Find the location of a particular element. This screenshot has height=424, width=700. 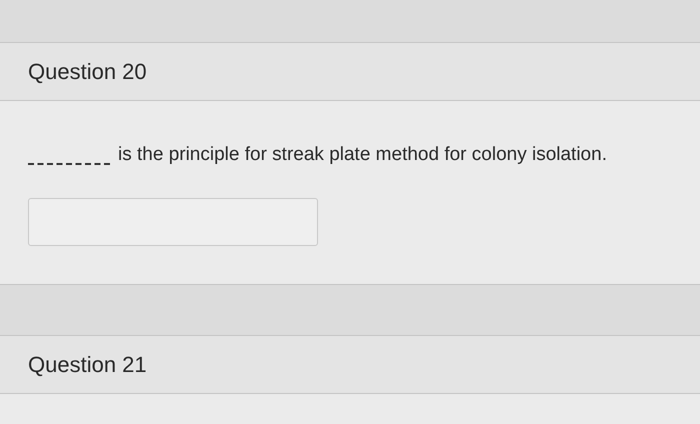

question-text: is the principle for streak plate method for colony isolation. is located at coordinates (362, 155).